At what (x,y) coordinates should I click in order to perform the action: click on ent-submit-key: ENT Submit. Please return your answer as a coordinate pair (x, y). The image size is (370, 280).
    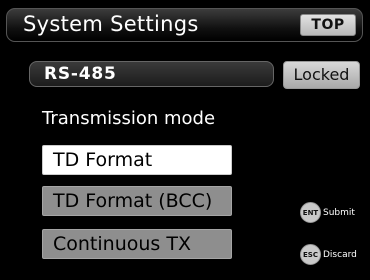
    Looking at the image, I should click on (327, 212).